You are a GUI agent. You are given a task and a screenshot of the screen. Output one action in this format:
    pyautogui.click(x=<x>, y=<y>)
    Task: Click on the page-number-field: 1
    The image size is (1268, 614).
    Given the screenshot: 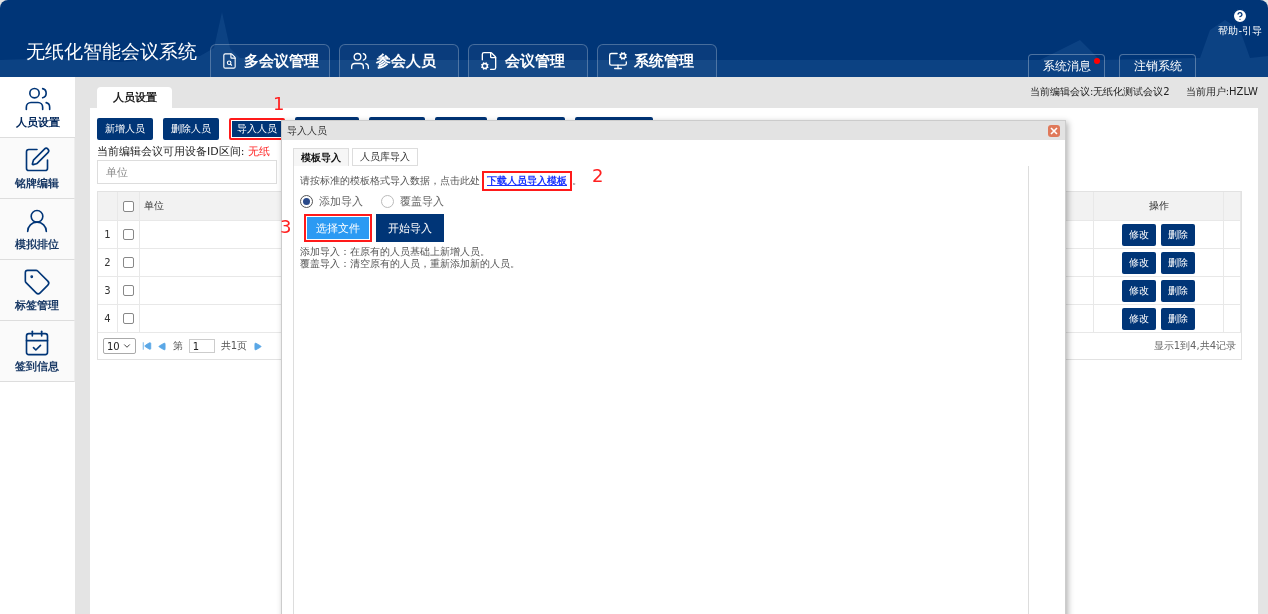 What is the action you would take?
    pyautogui.click(x=201, y=346)
    